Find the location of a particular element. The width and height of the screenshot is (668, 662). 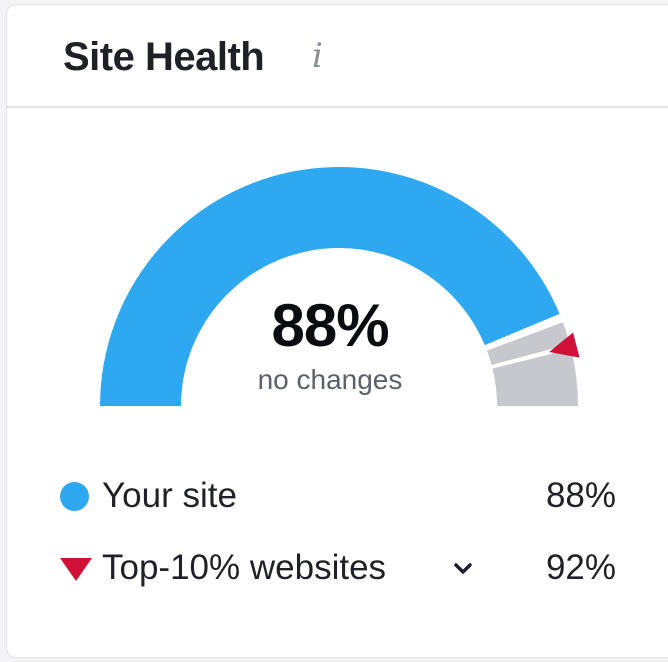

legend-label-your-site: Your site is located at coordinates (169, 495).